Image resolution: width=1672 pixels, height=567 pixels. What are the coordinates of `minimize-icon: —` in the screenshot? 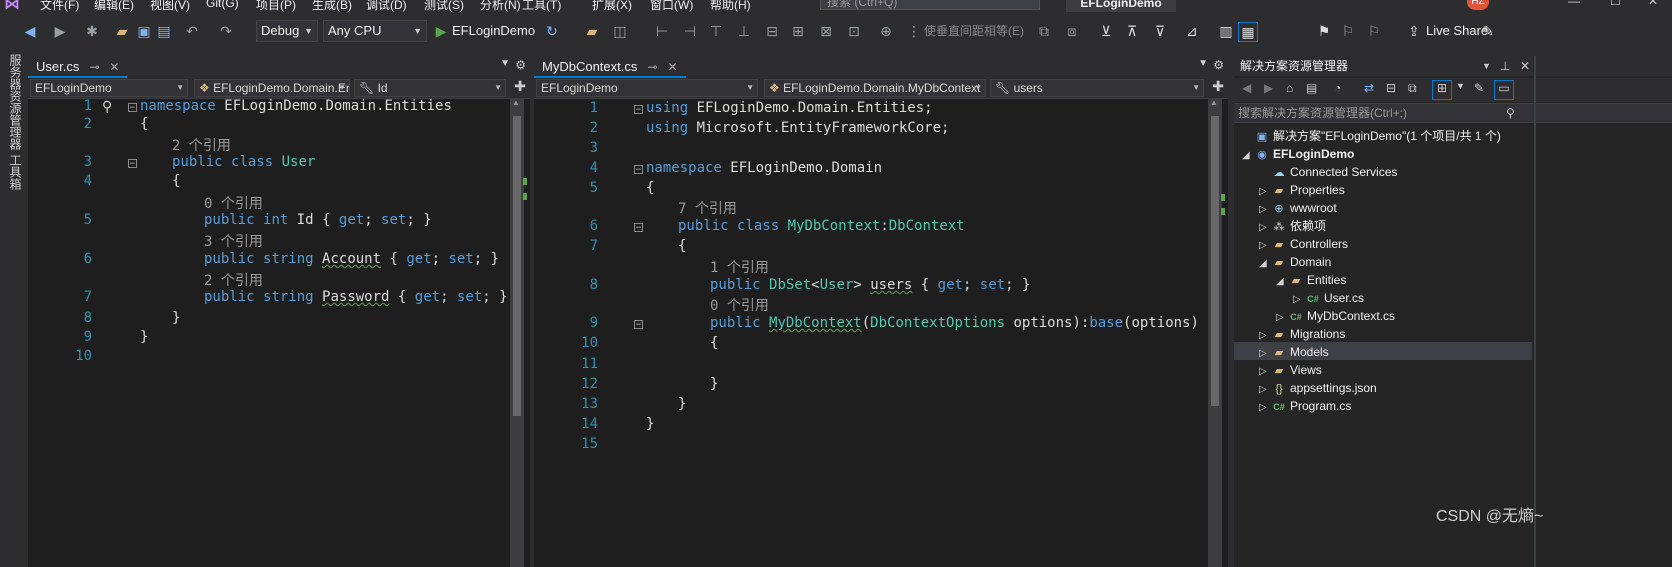 It's located at (1574, 4).